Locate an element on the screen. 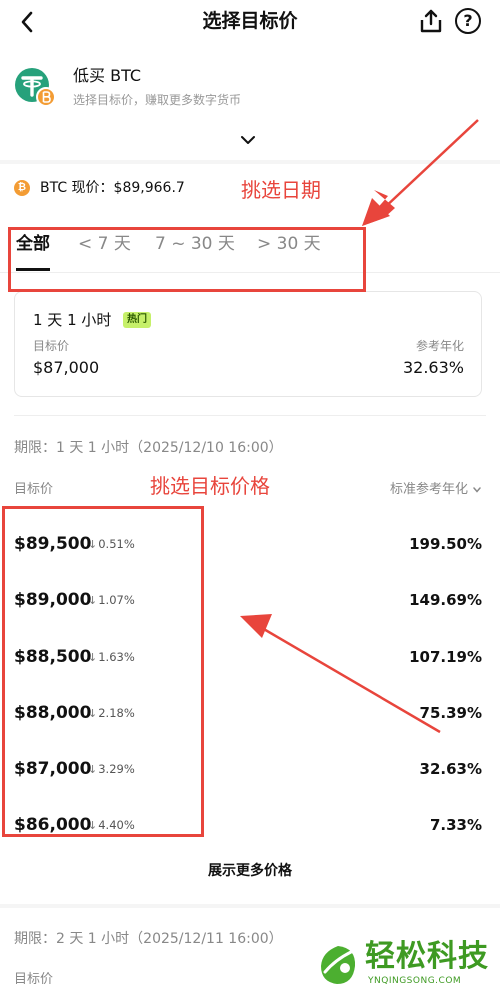 This screenshot has height=991, width=500. watermark-sub: YNQINGSONG.COM is located at coordinates (415, 981).